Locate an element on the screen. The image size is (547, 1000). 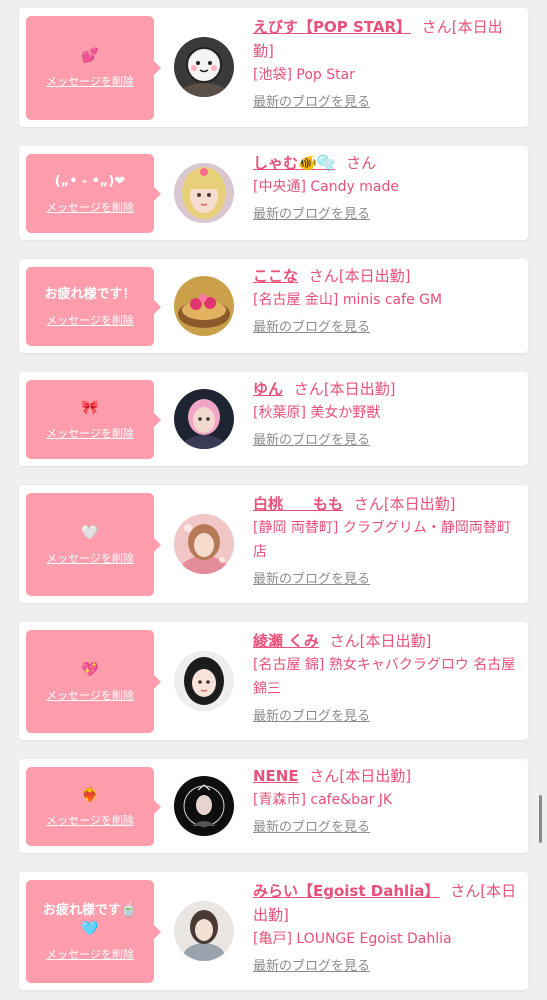
message-emoji: ❤️‍🔥 is located at coordinates (90, 794).